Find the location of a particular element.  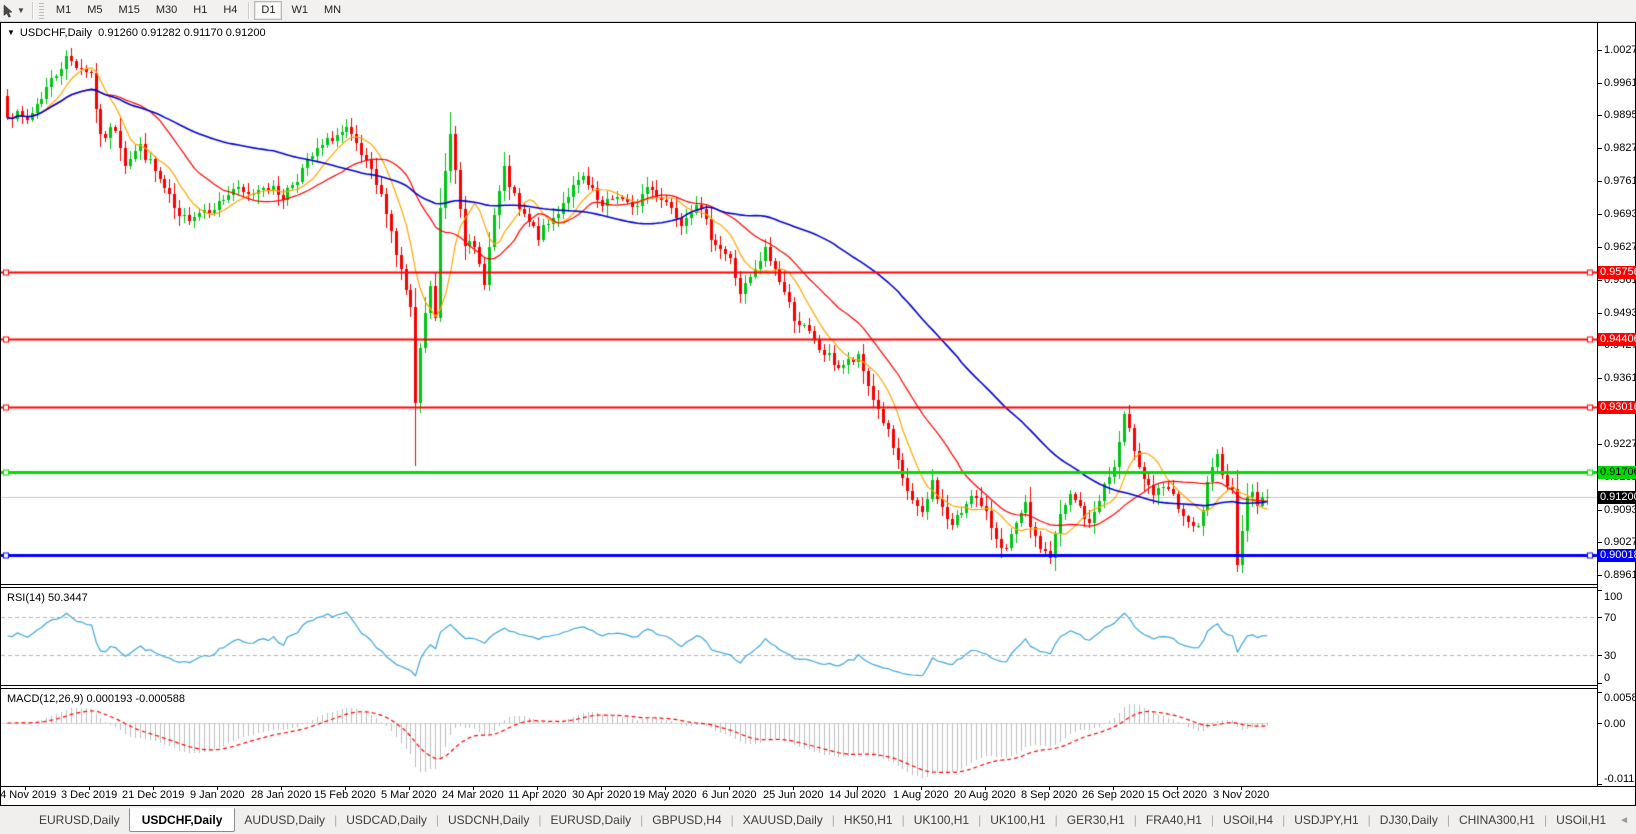

date-tick-label: 3 Dec 2019 is located at coordinates (89, 795).